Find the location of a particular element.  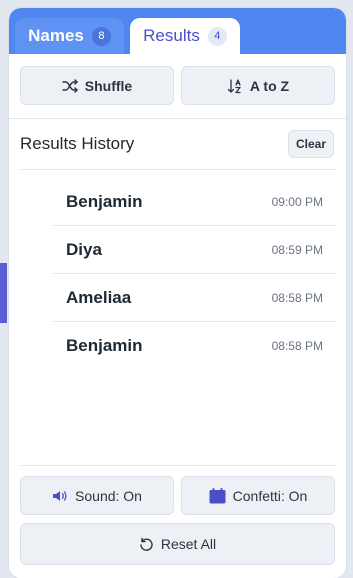

shuffle-button: Shuffle is located at coordinates (97, 85).